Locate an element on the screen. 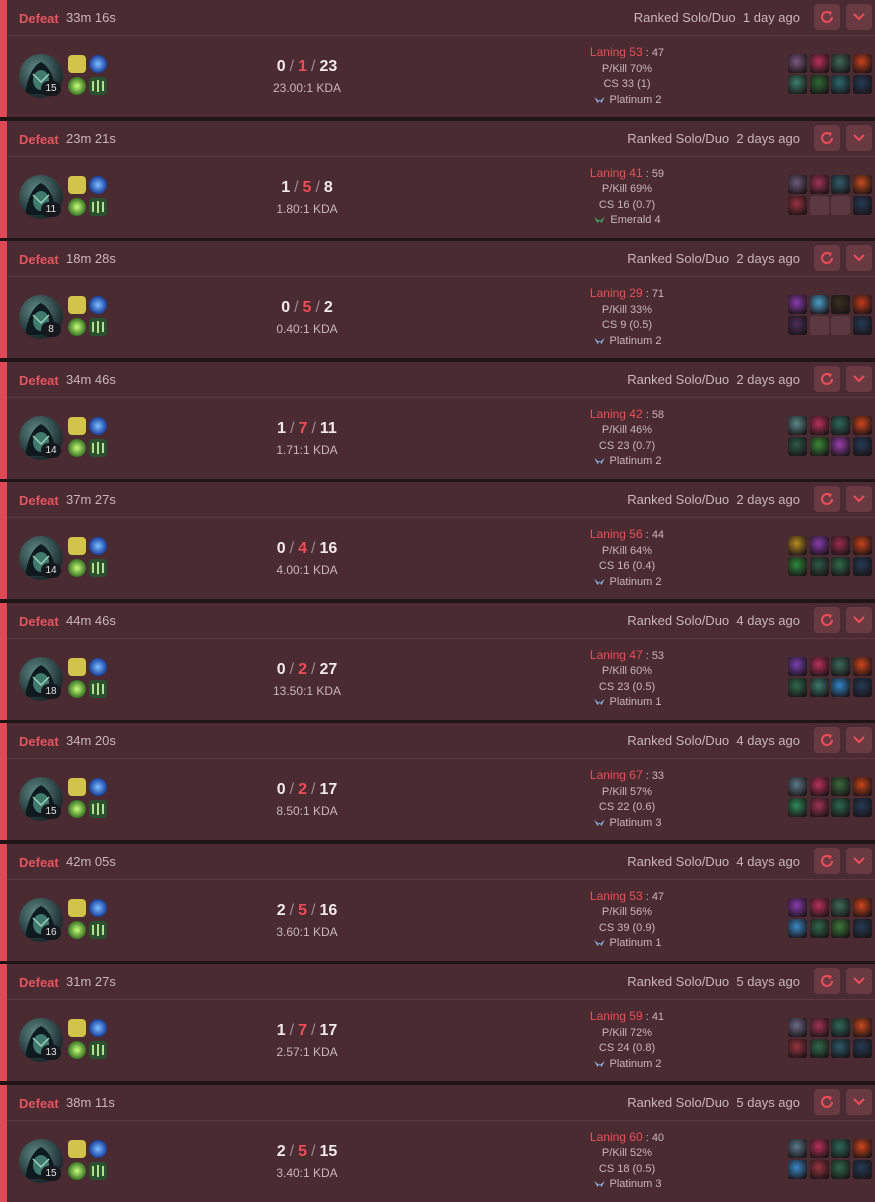 This screenshot has width=875, height=1202. creep-score: CS 18 (0.5) is located at coordinates (627, 1168).